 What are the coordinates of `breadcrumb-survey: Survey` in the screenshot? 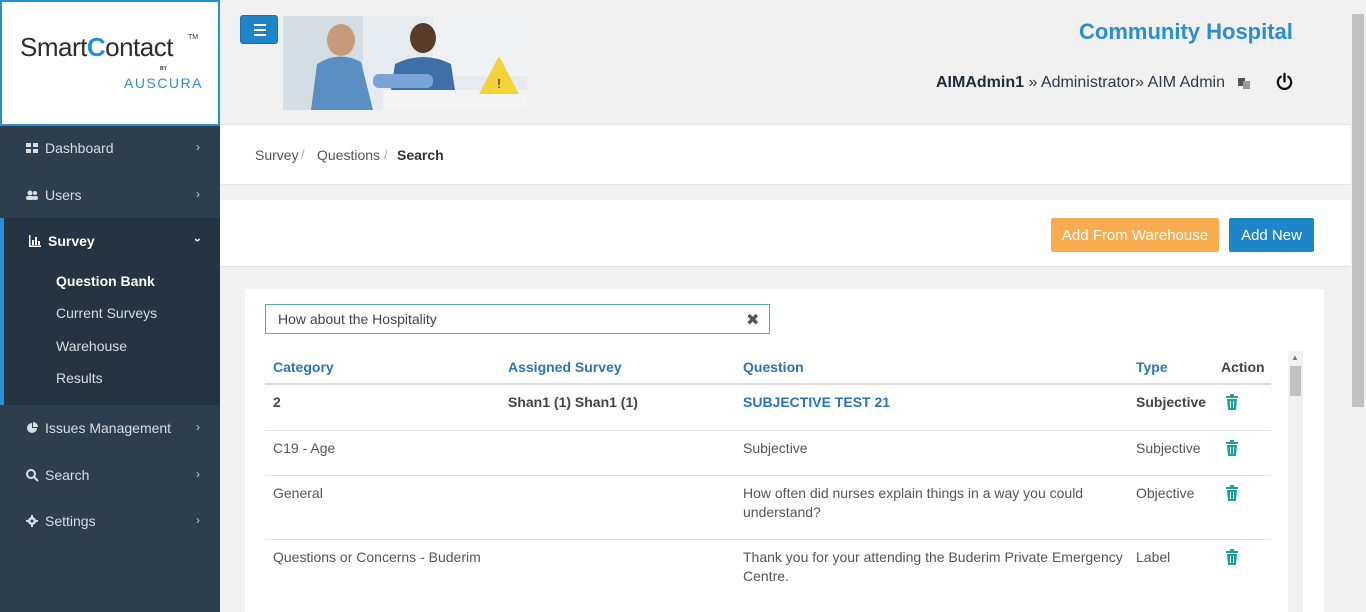 It's located at (277, 155).